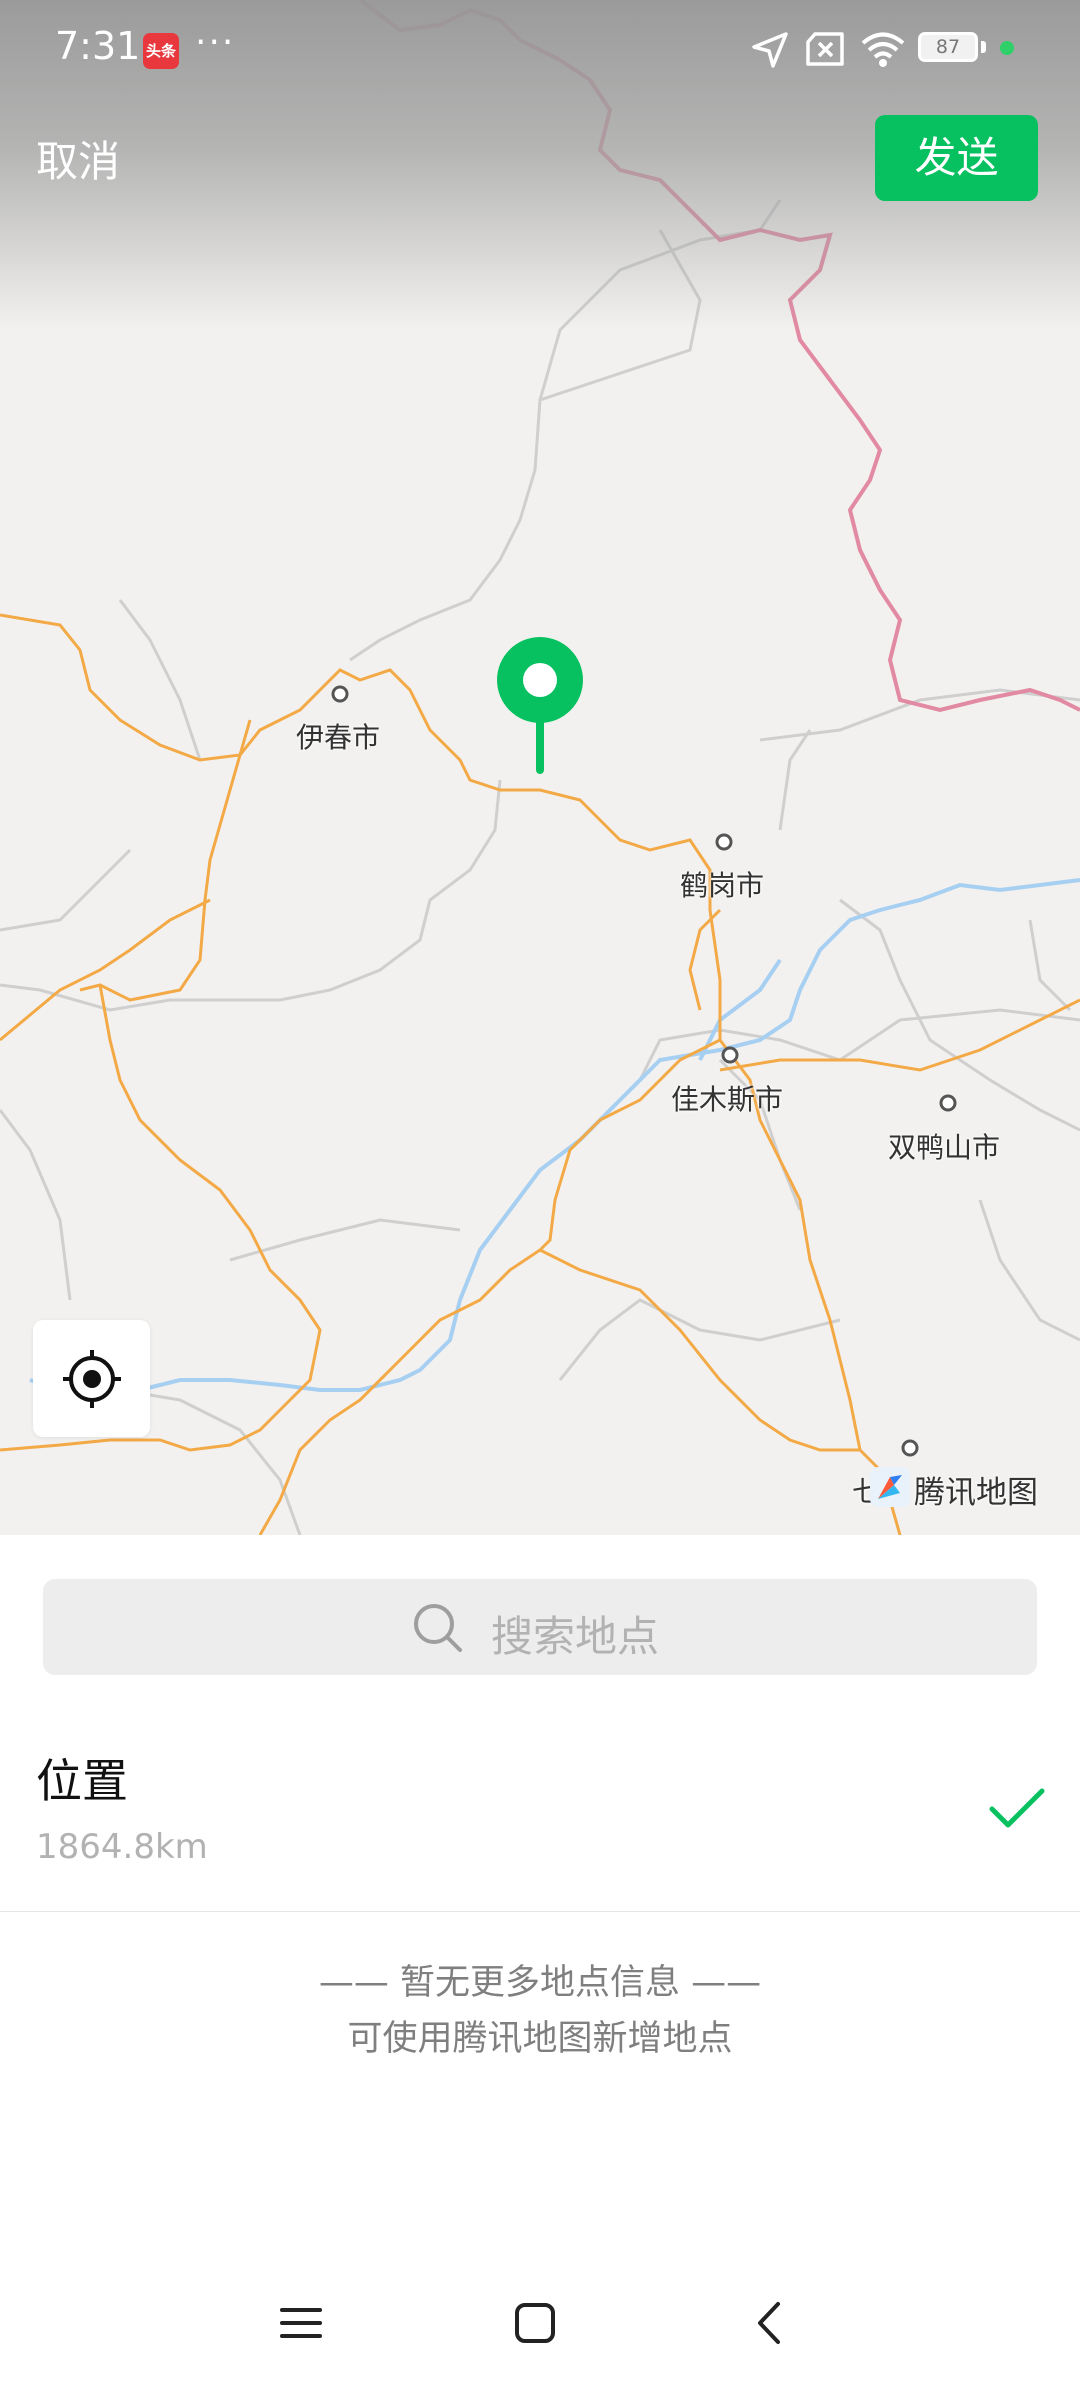  What do you see at coordinates (976, 1493) in the screenshot?
I see `tencent-map-logo-text: 腾讯地图` at bounding box center [976, 1493].